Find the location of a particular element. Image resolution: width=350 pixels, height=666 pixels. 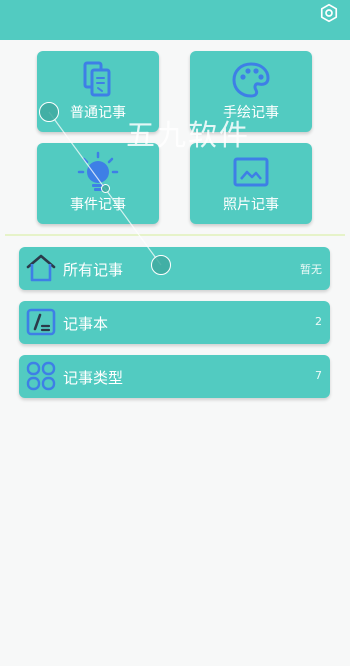

gear-icon is located at coordinates (329, 13).